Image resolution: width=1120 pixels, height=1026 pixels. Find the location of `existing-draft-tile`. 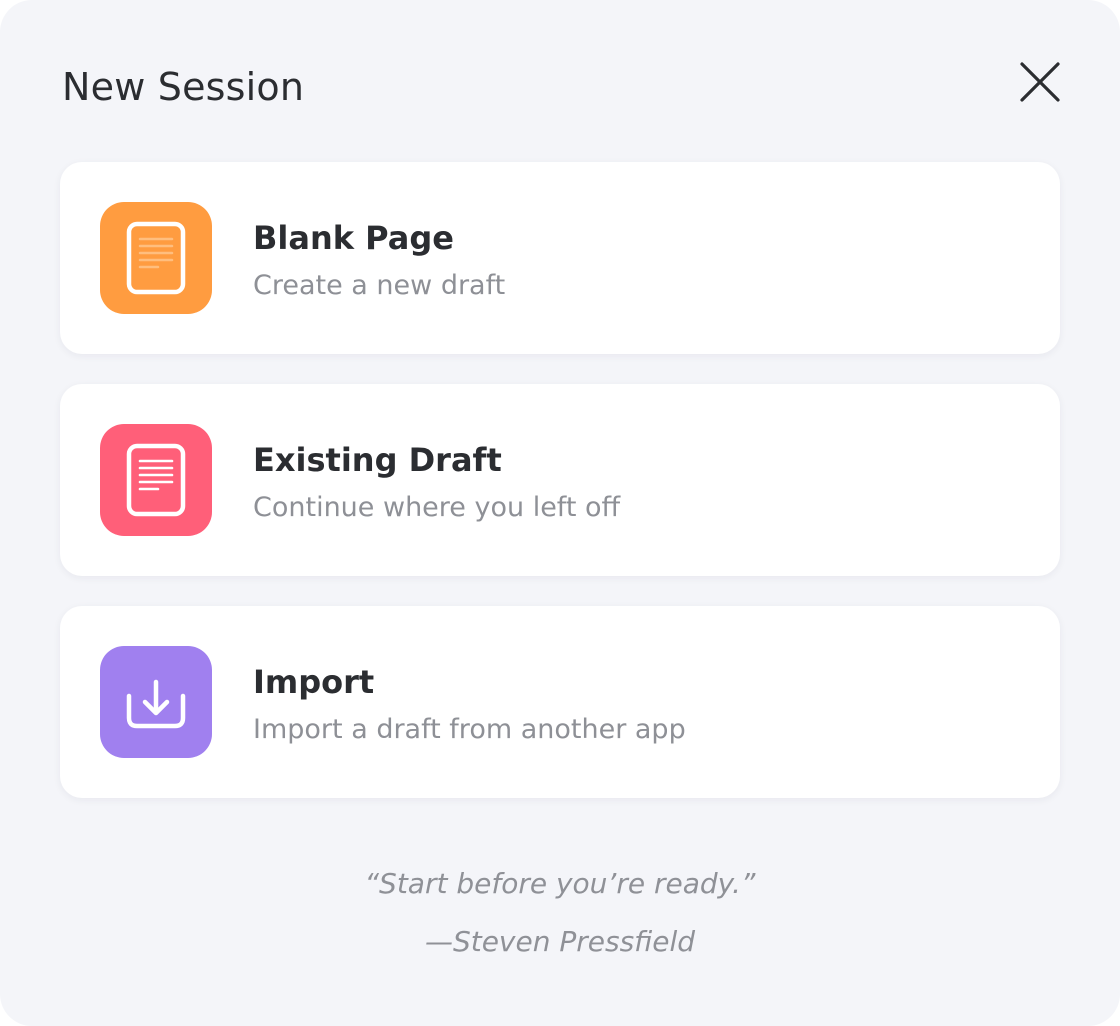

existing-draft-tile is located at coordinates (156, 480).